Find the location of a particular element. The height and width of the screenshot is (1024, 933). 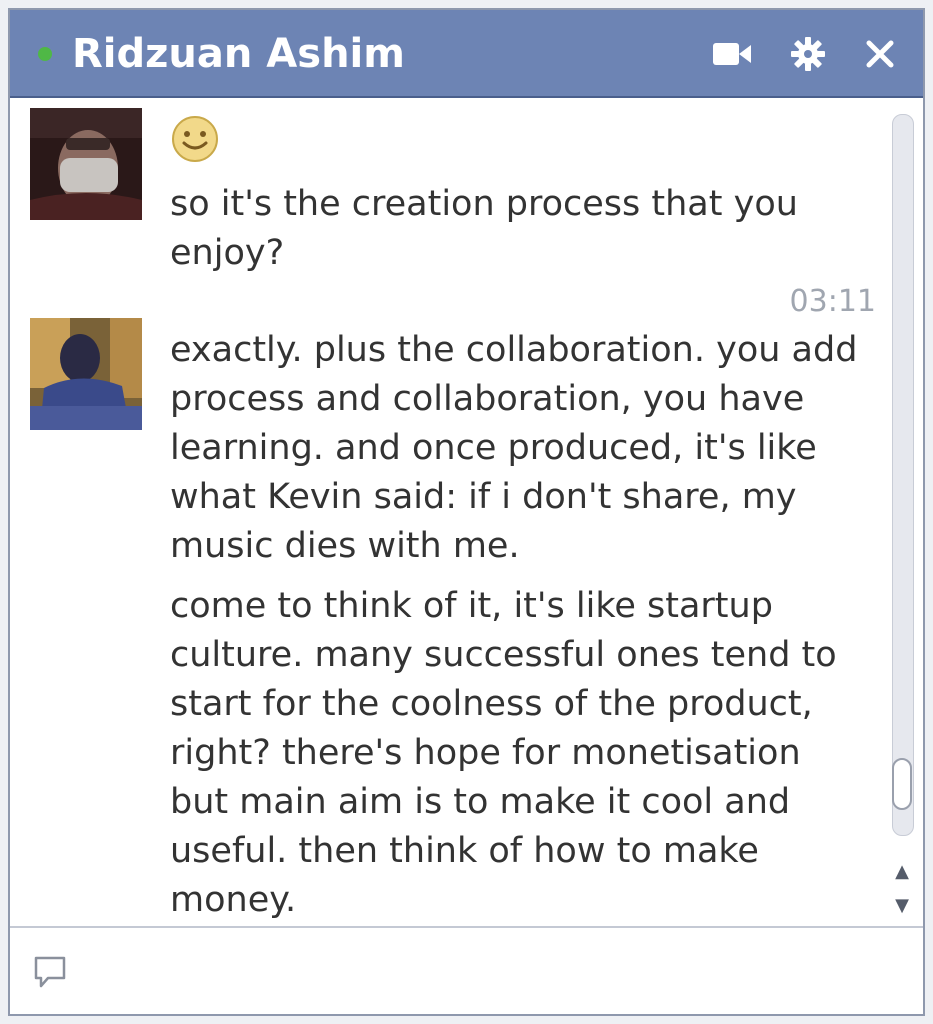

user-avatar is located at coordinates (86, 374).